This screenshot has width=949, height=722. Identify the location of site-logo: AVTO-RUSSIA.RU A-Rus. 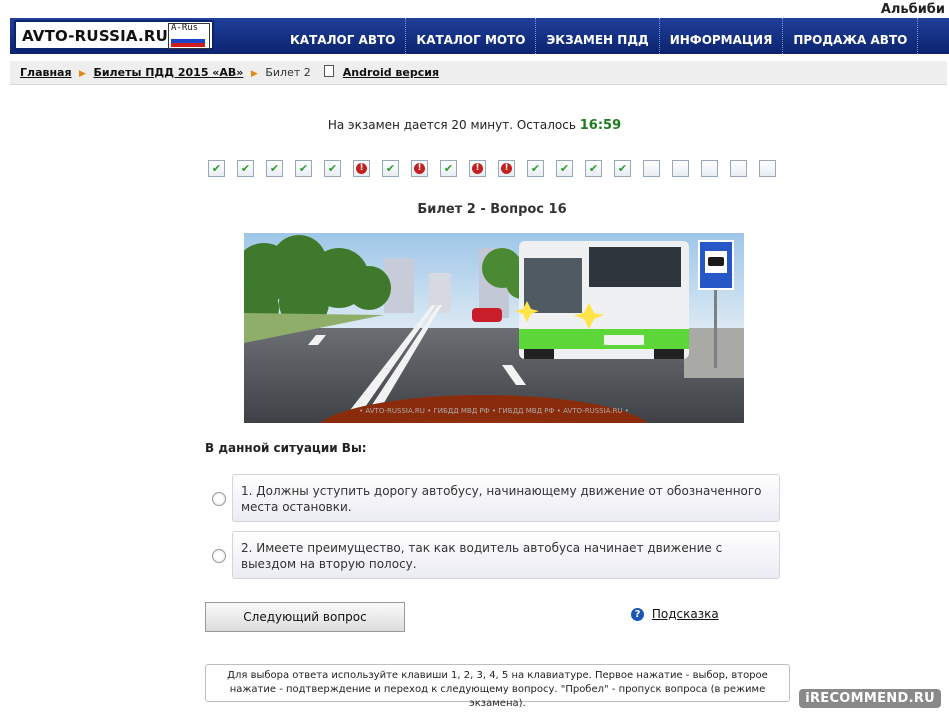
(114, 35).